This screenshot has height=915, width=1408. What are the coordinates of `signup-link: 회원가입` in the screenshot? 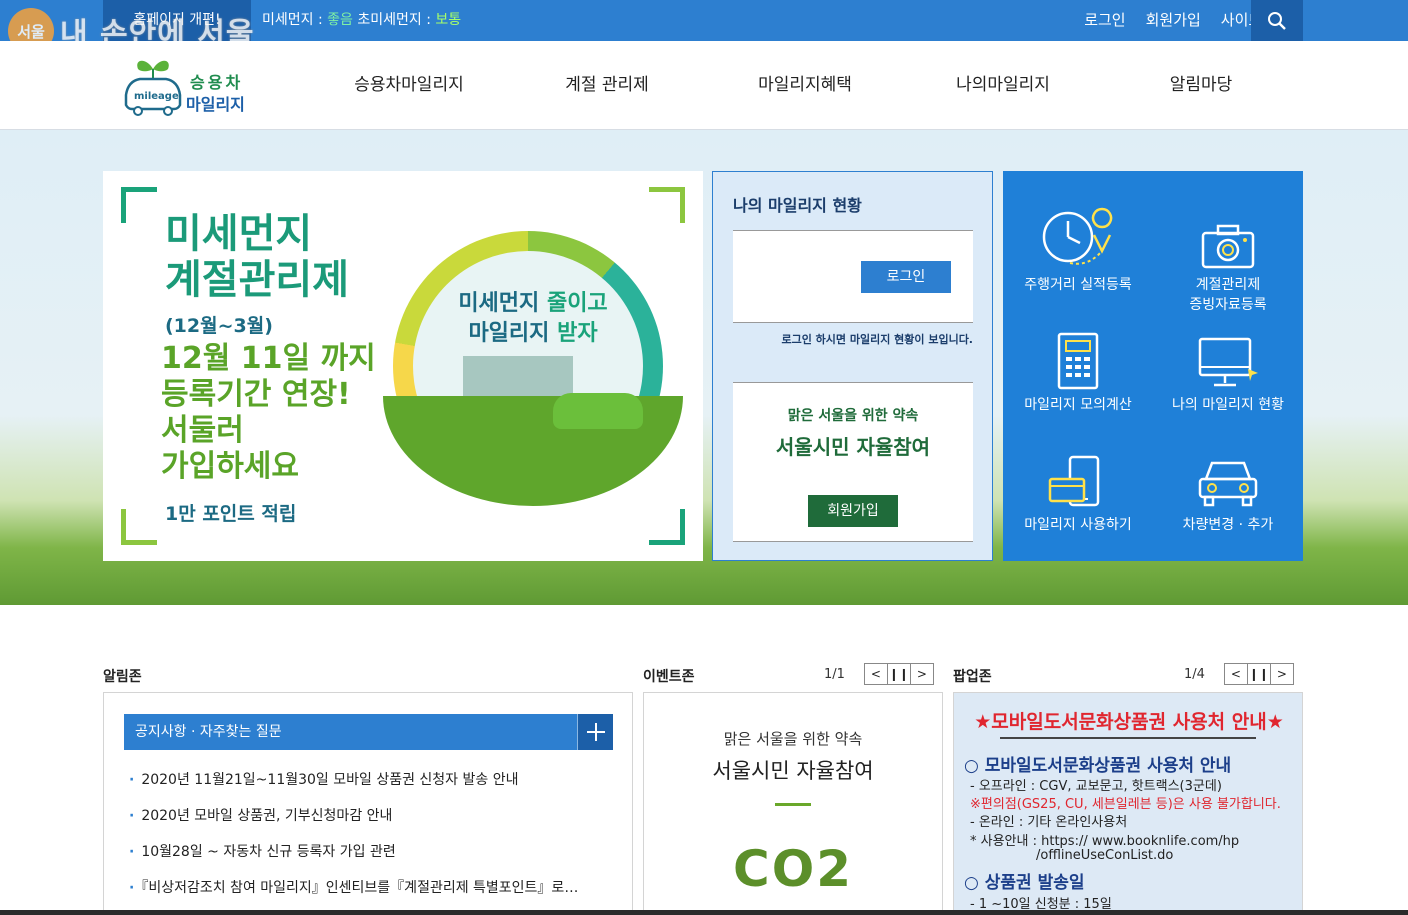 It's located at (1173, 20).